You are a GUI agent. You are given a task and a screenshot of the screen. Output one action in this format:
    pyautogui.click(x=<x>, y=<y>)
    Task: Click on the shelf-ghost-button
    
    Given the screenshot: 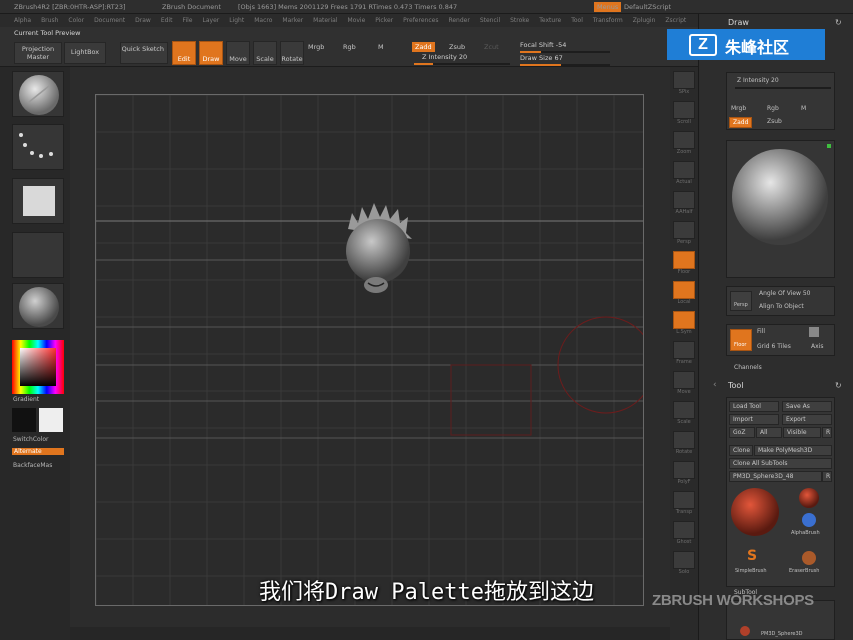 What is the action you would take?
    pyautogui.click(x=684, y=530)
    